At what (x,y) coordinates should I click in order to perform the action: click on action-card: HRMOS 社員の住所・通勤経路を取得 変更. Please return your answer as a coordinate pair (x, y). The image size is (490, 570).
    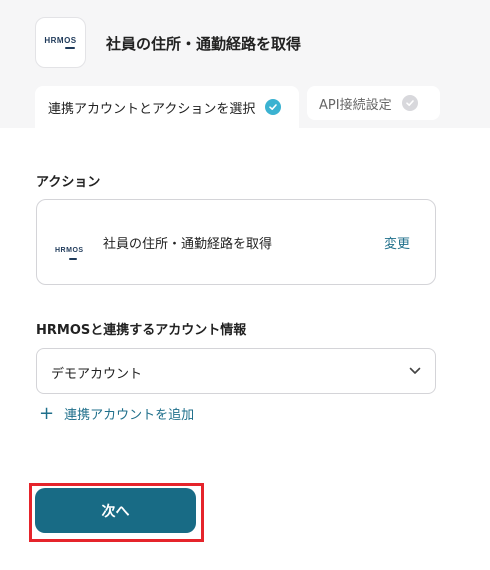
    Looking at the image, I should click on (236, 242).